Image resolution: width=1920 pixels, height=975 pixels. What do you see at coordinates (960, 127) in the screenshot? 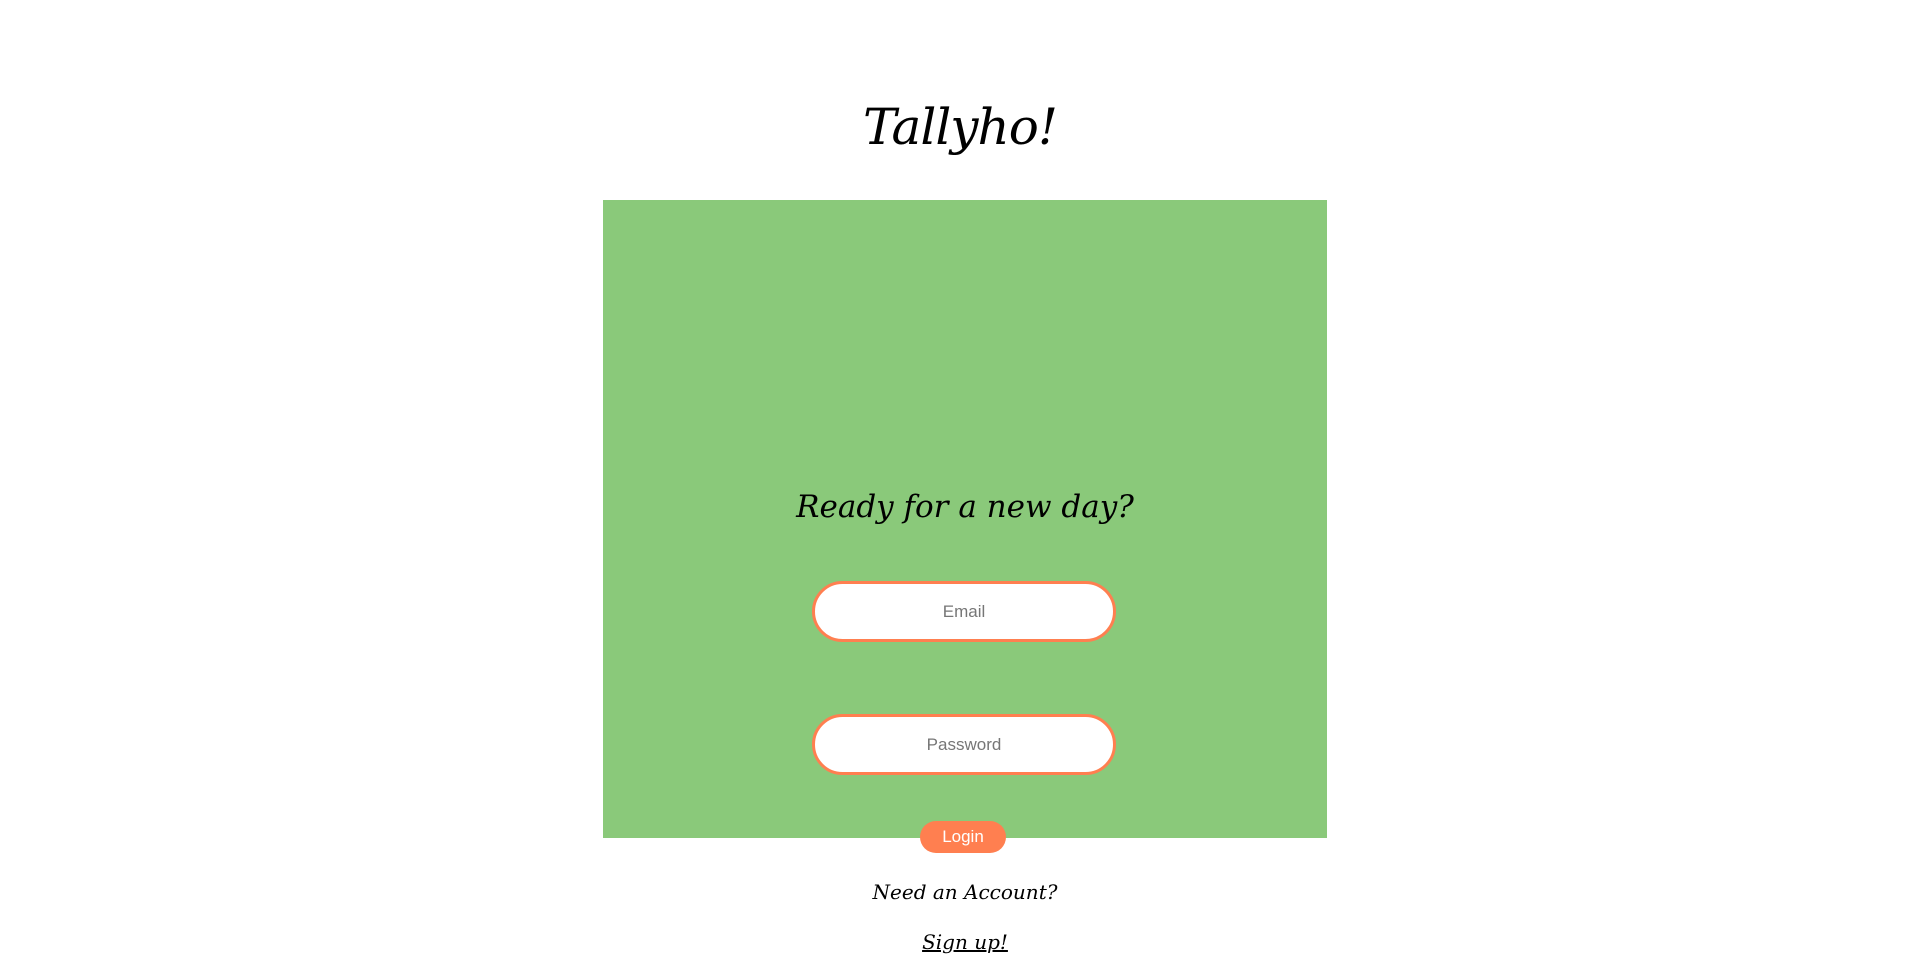
I see `app-title: Tallyho!` at bounding box center [960, 127].